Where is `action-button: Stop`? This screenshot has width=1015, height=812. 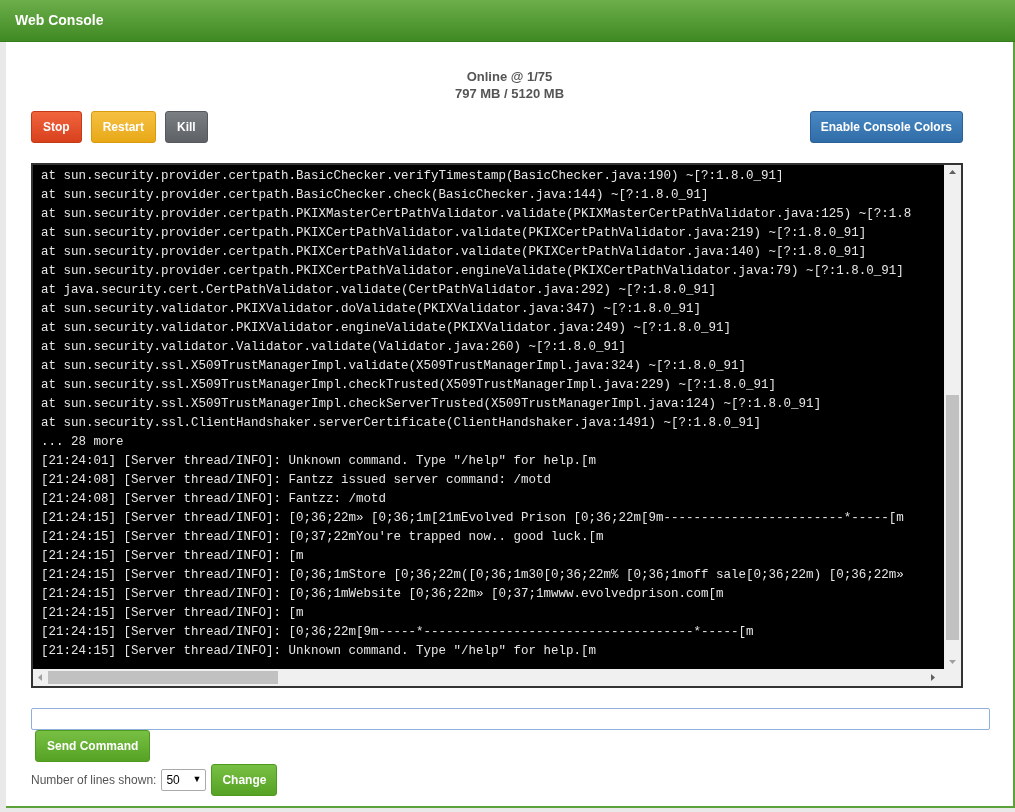 action-button: Stop is located at coordinates (56, 127).